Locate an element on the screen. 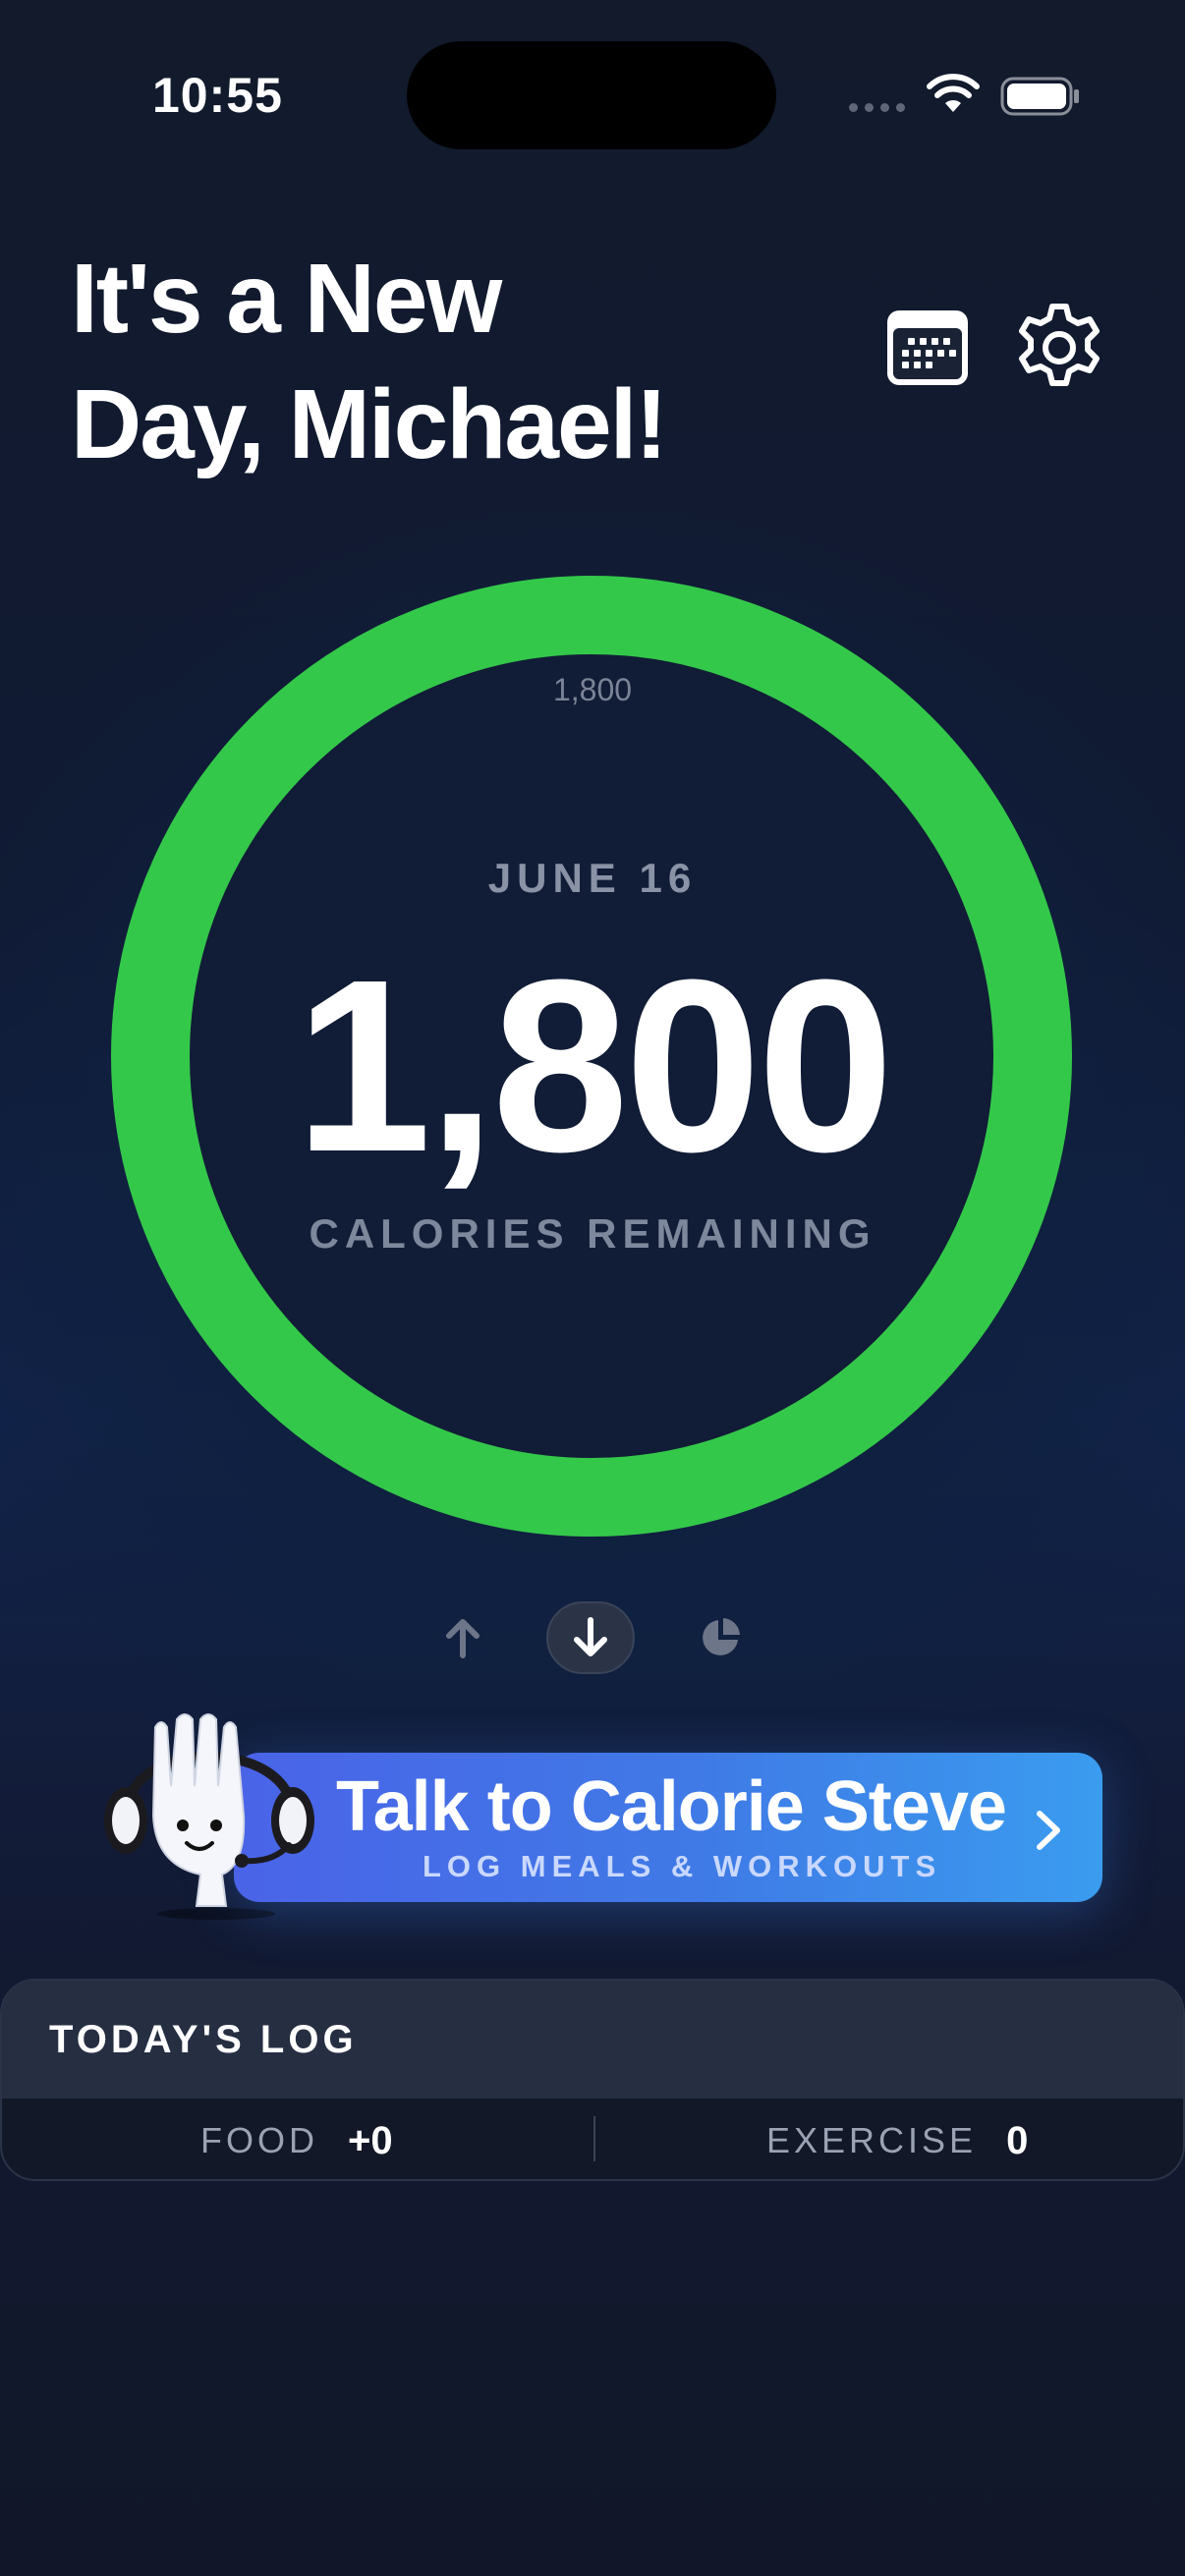 This screenshot has height=2576, width=1185. arrow-up-icon is located at coordinates (463, 1638).